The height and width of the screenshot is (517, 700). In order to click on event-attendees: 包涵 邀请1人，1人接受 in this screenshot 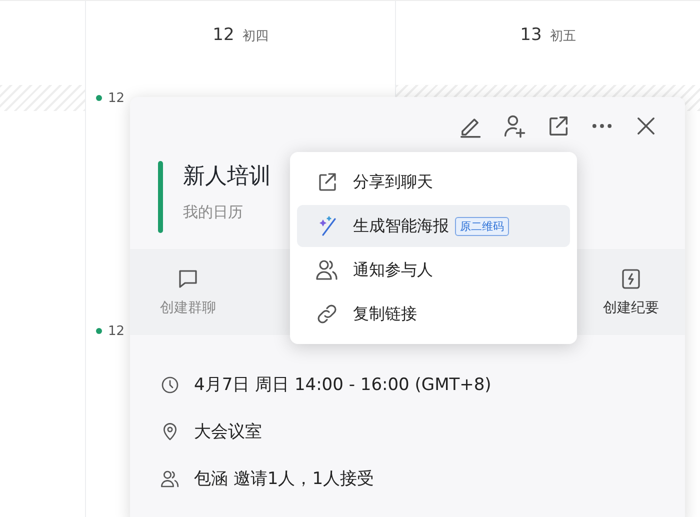, I will do `click(284, 479)`.